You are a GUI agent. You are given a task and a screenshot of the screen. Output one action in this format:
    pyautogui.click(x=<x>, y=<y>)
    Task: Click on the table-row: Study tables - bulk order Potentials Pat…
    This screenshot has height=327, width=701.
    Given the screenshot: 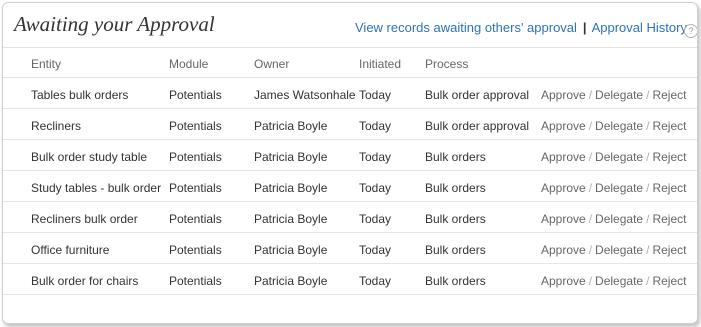 What is the action you would take?
    pyautogui.click(x=350, y=186)
    